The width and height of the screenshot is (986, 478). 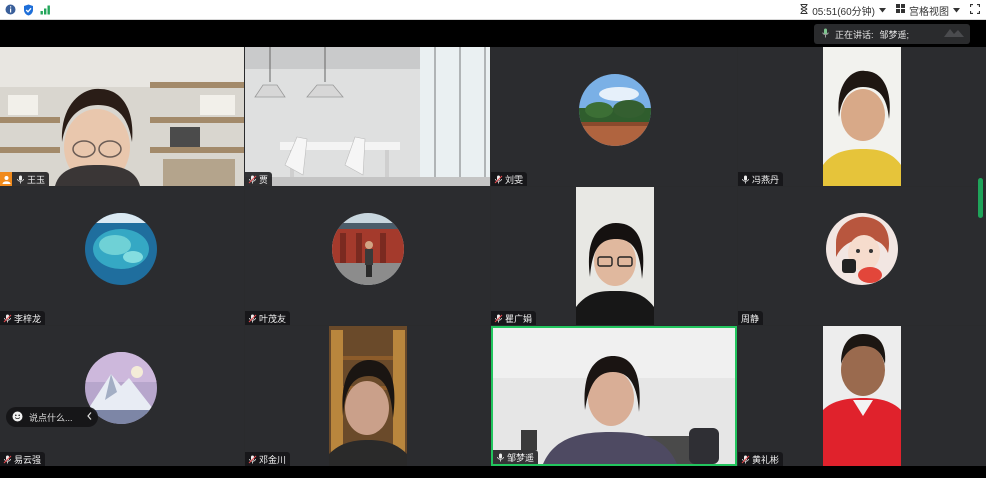 I want to click on view-mode-dropdown: 宫格视图, so click(x=928, y=10).